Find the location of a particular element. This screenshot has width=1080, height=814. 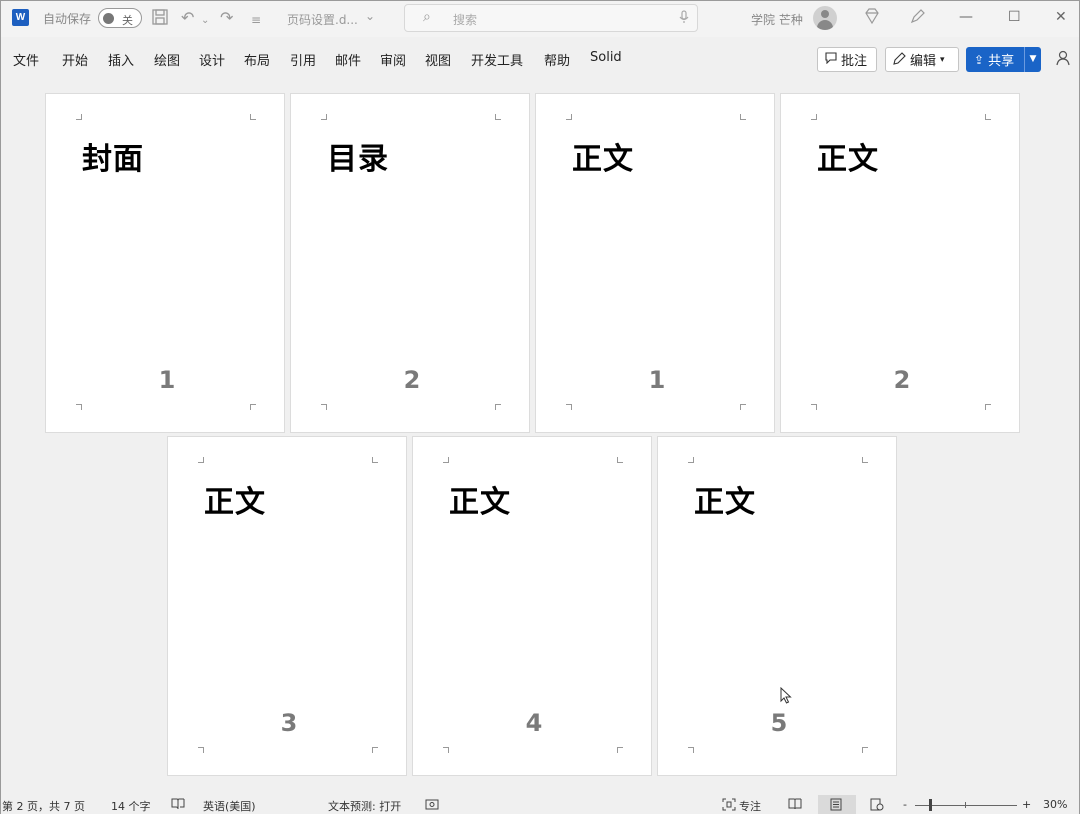

menu-file: 文件 is located at coordinates (26, 59).